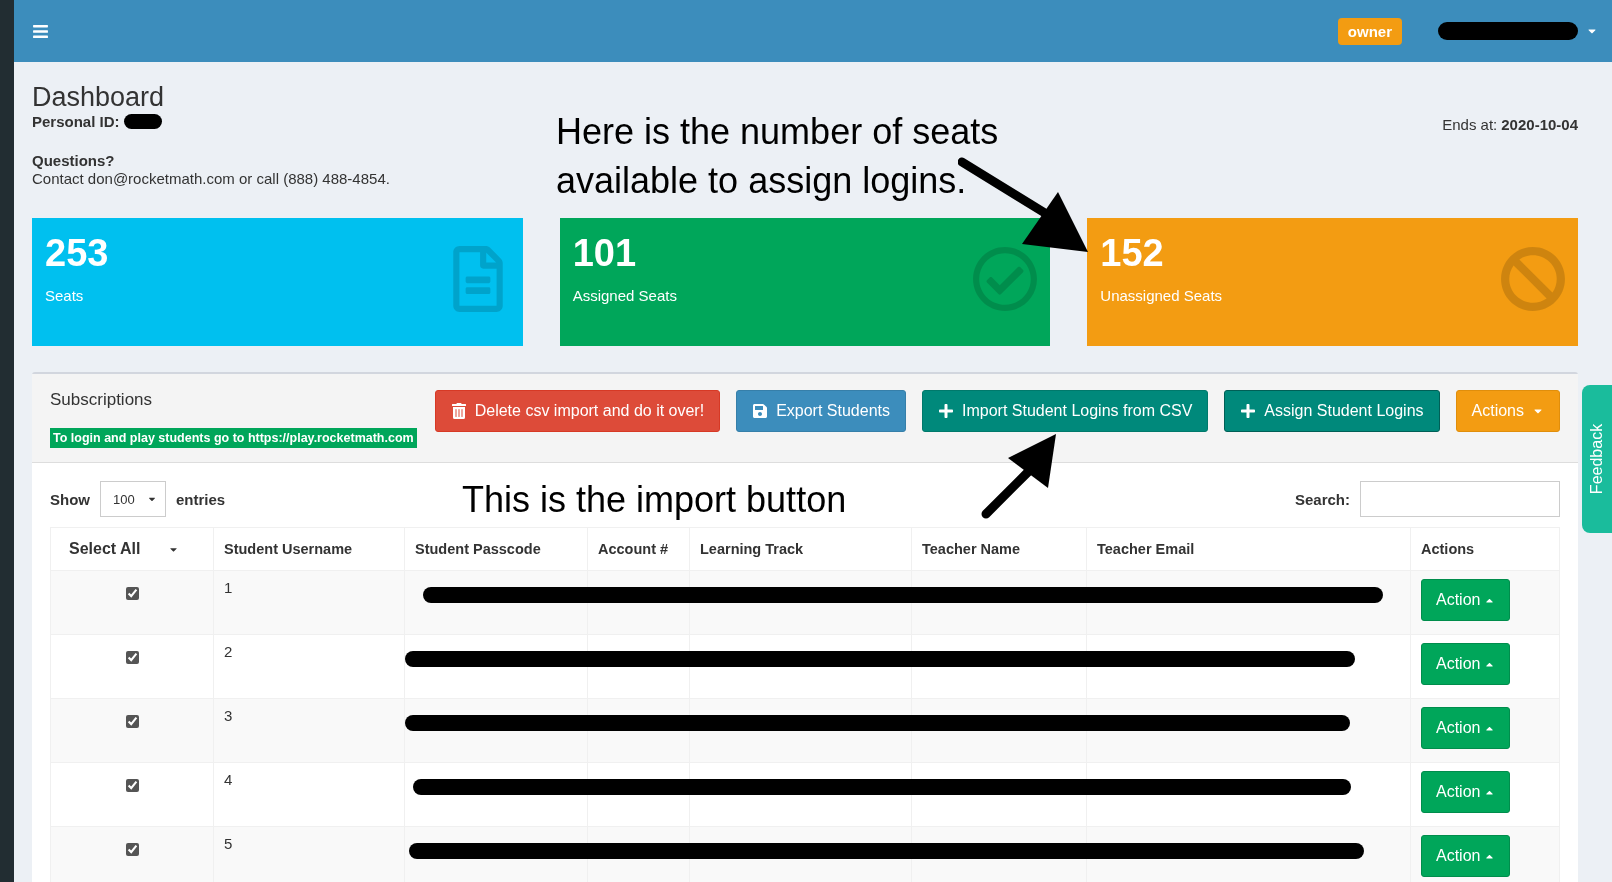 The image size is (1612, 882). I want to click on search-label: Search:, so click(1322, 499).